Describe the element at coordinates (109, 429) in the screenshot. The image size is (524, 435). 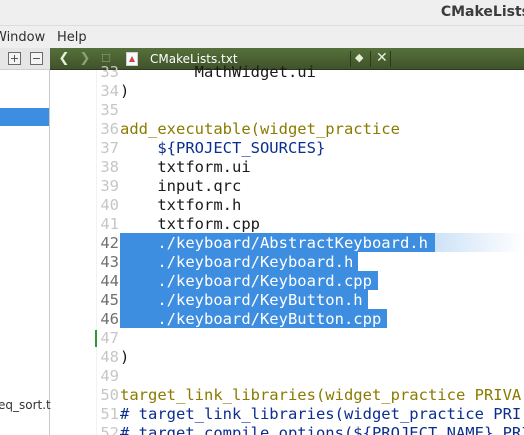
I see `line-number: 52` at that location.